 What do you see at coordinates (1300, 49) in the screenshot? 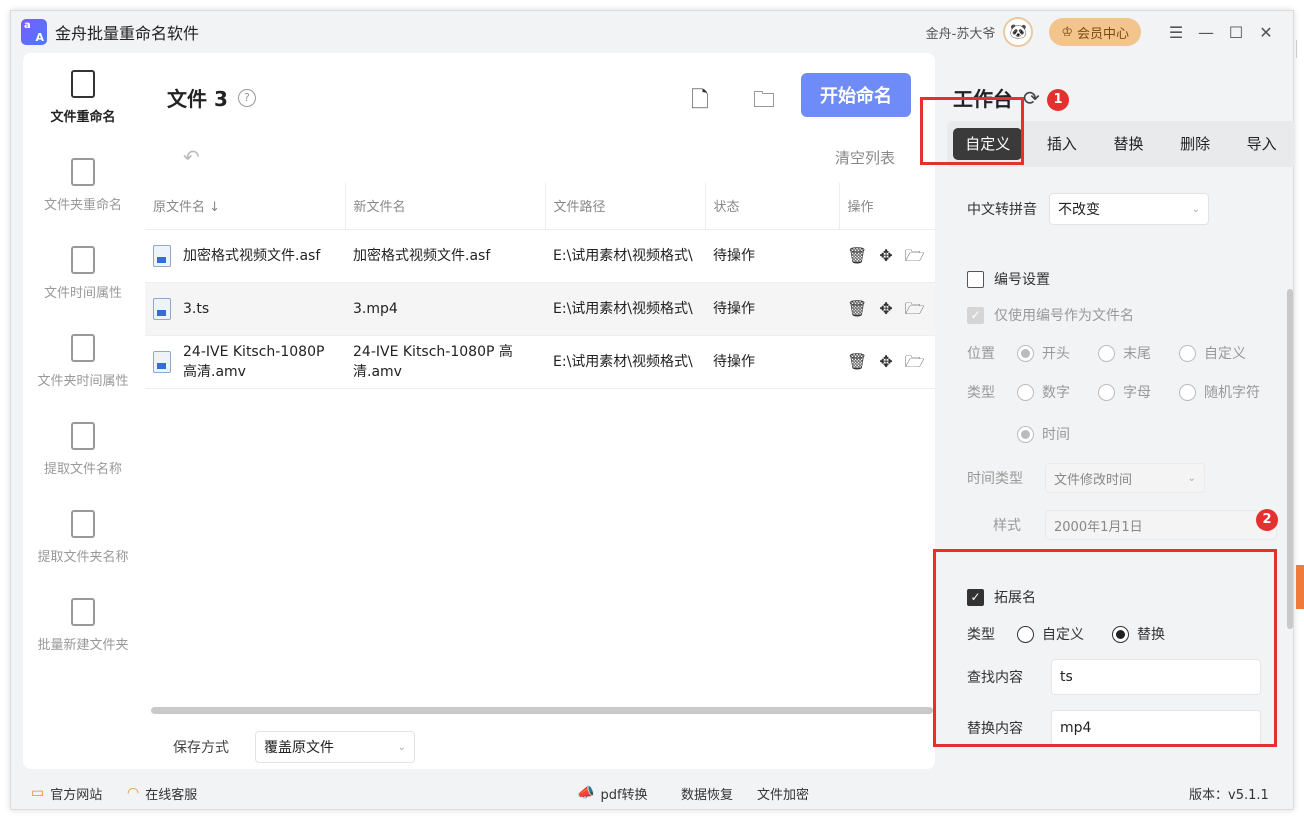
I see `background-window-edge` at bounding box center [1300, 49].